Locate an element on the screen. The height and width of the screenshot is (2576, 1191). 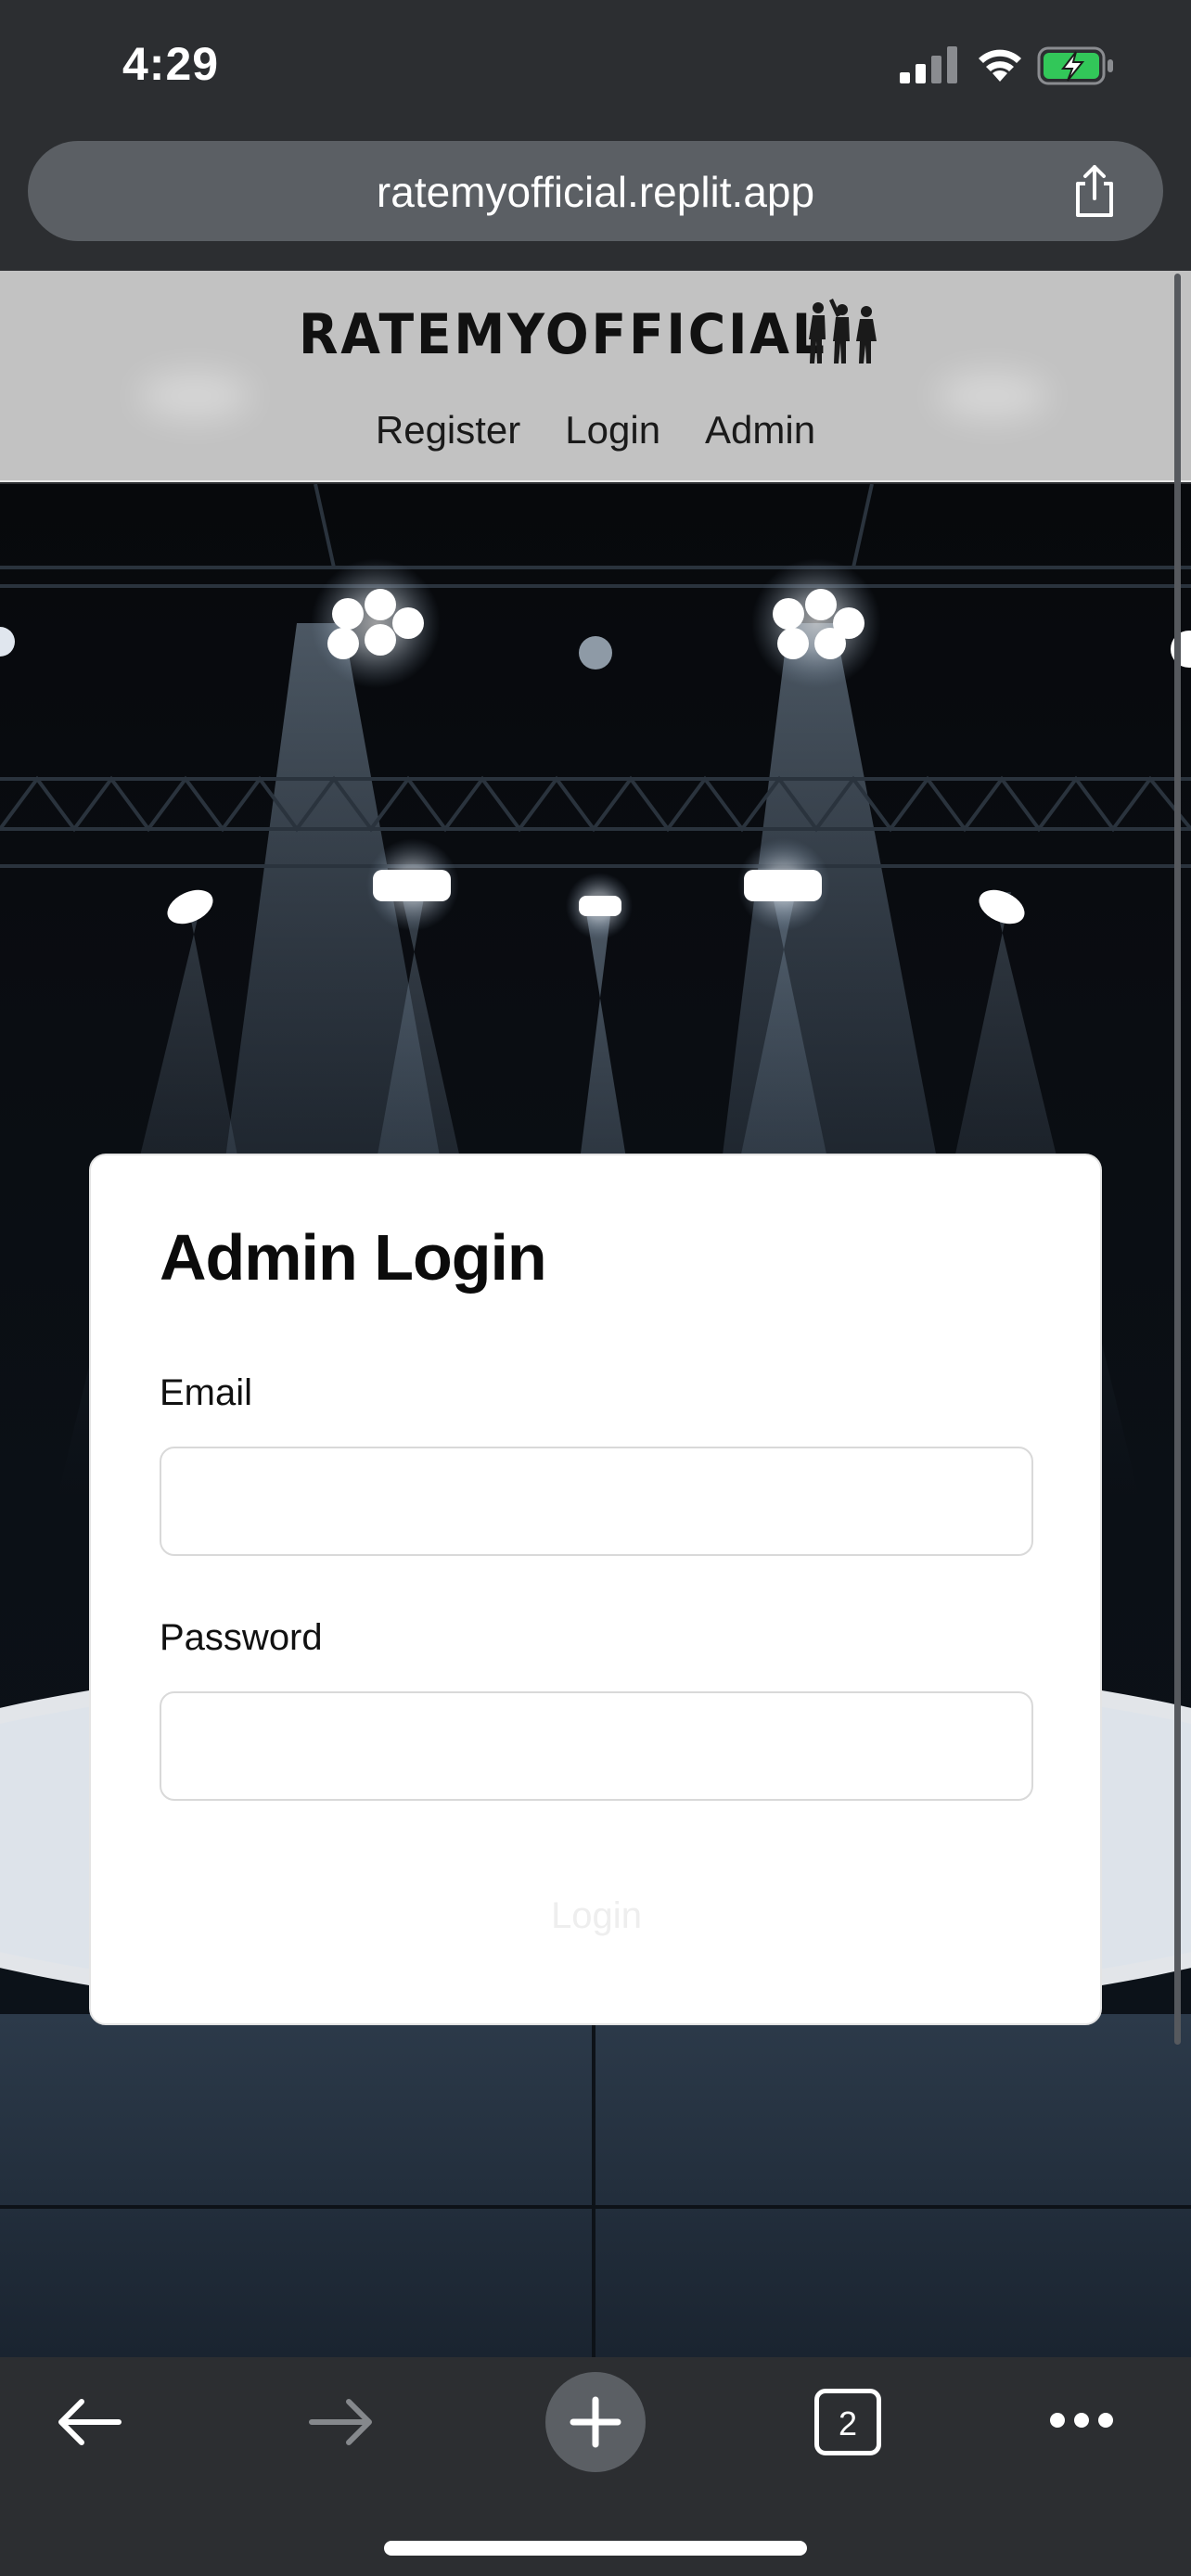
battery-charging-icon is located at coordinates (1075, 66).